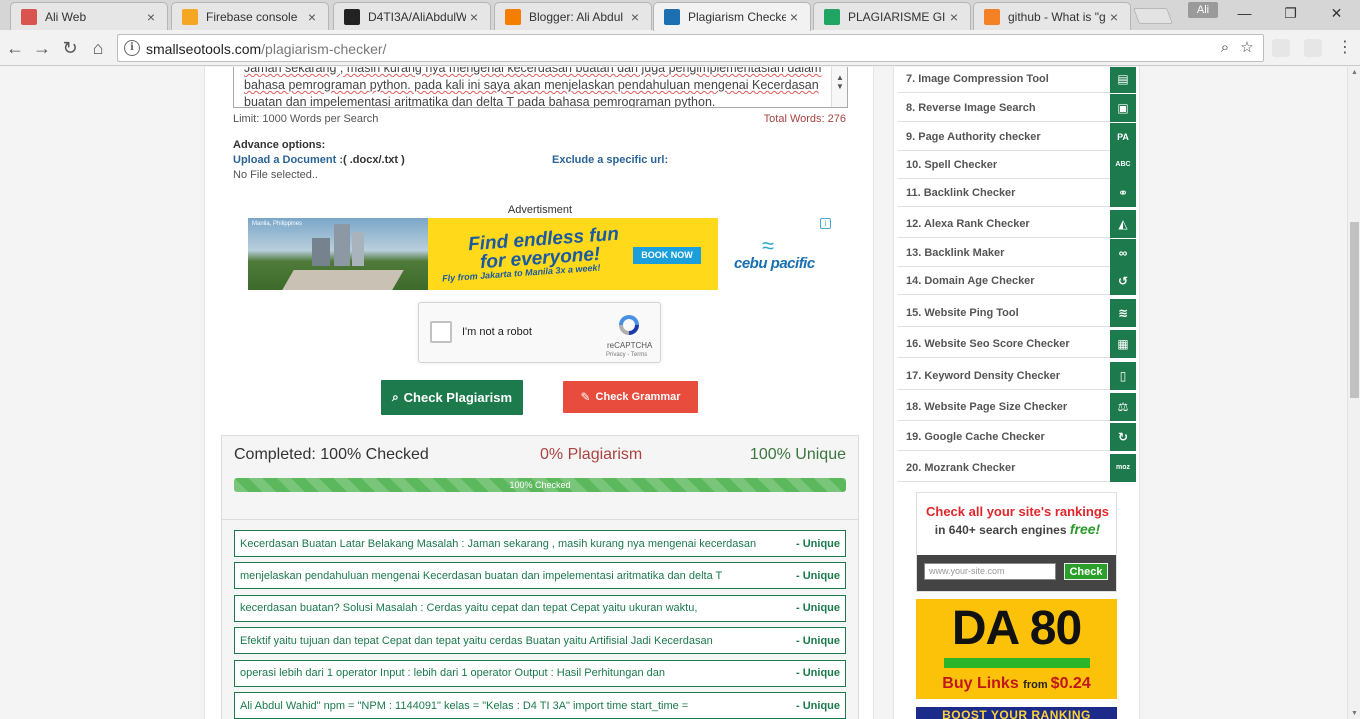 This screenshot has height=719, width=1360. What do you see at coordinates (1123, 107) in the screenshot?
I see `image-icon: ▣` at bounding box center [1123, 107].